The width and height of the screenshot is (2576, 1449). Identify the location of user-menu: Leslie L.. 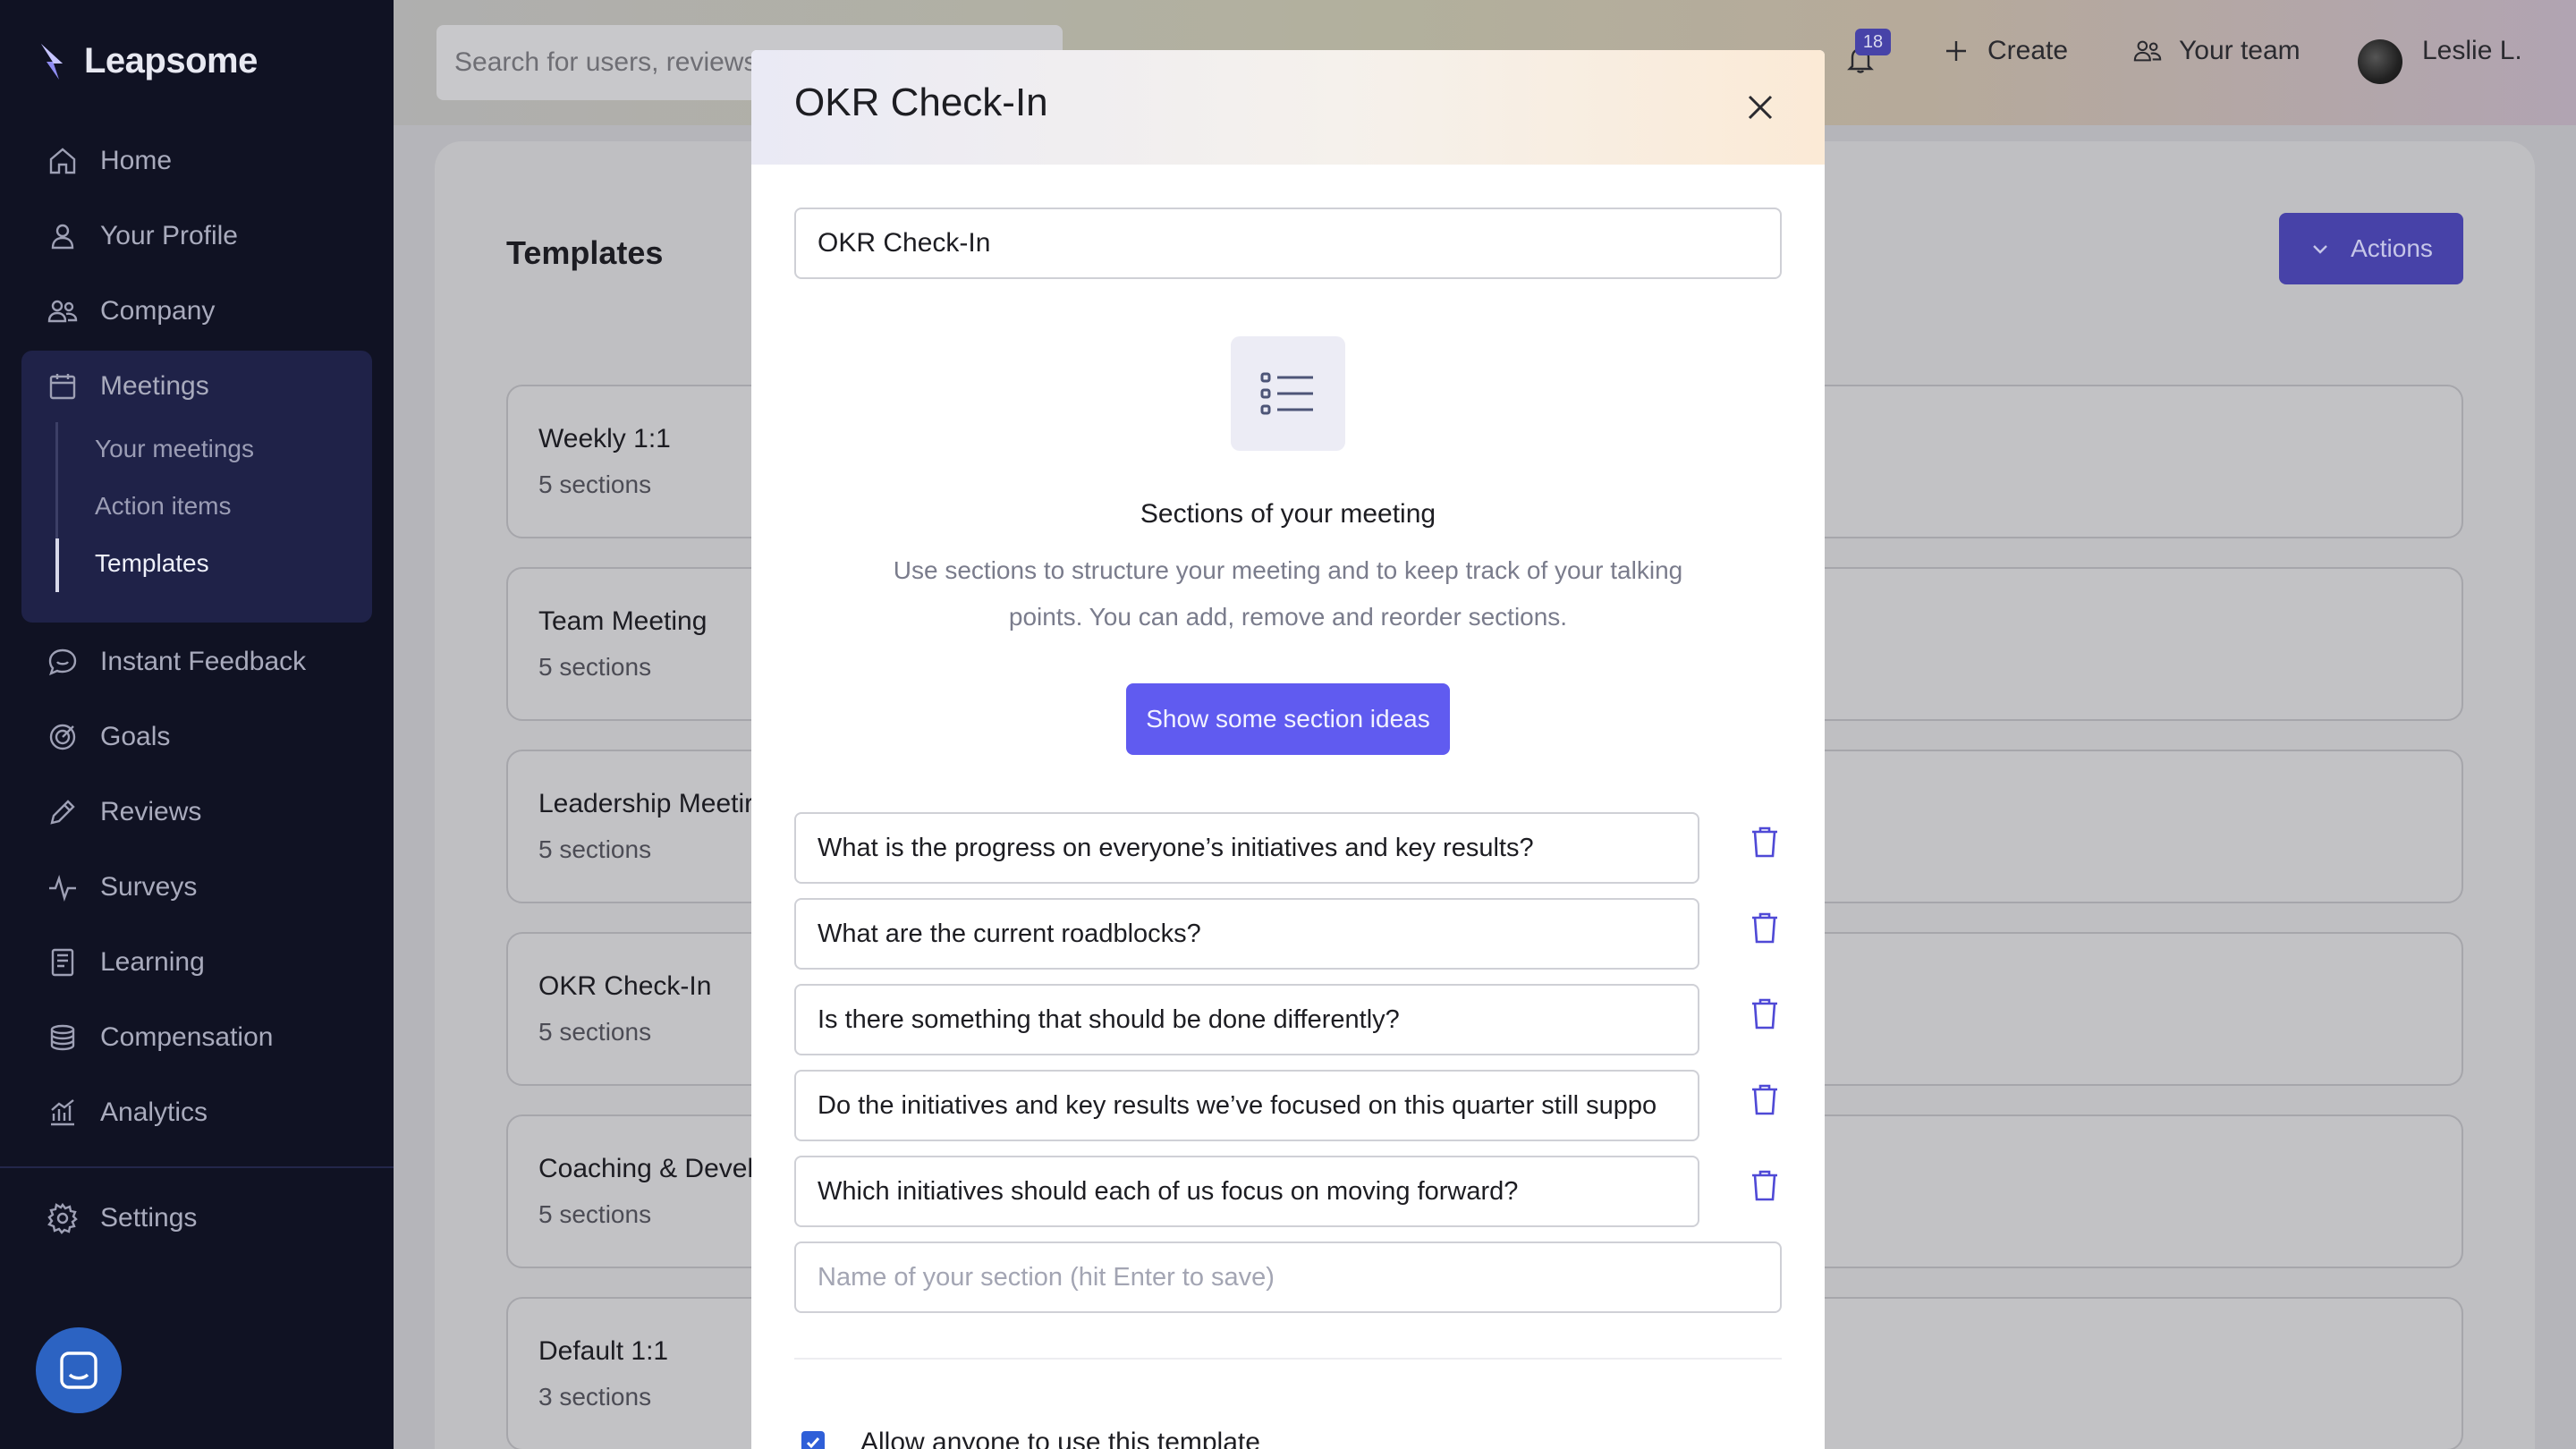
(2472, 51).